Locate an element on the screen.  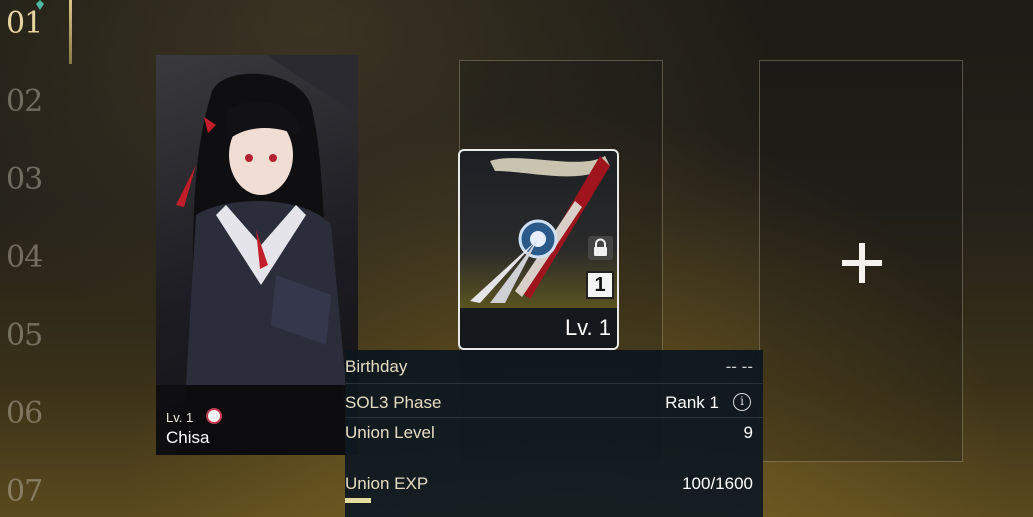
lock-icon is located at coordinates (600, 248).